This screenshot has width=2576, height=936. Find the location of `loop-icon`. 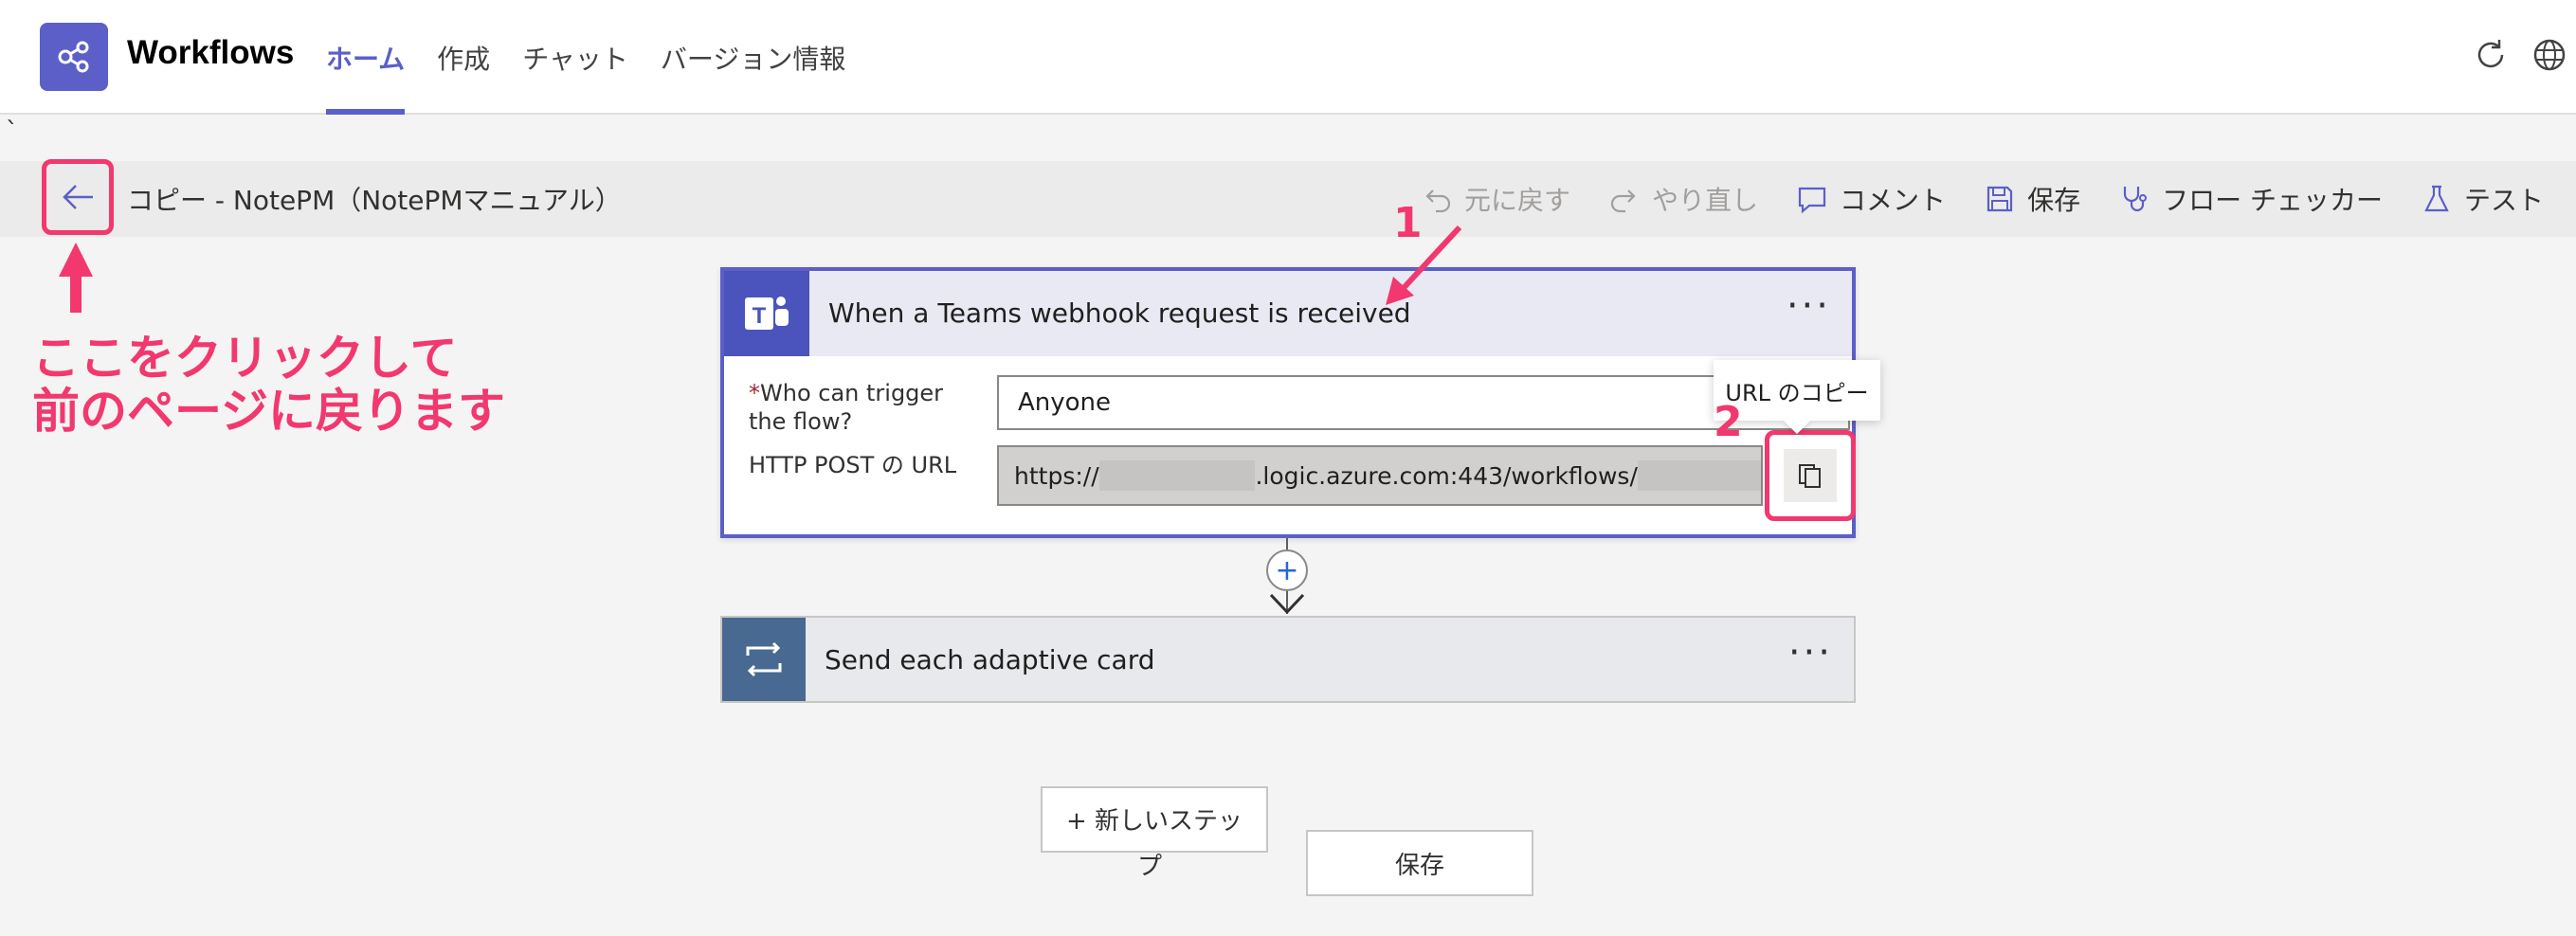

loop-icon is located at coordinates (764, 659).